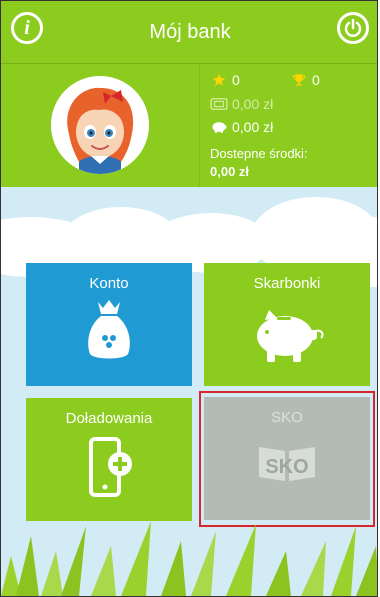 The image size is (380, 597). Describe the element at coordinates (353, 28) in the screenshot. I see `power-icon` at that location.